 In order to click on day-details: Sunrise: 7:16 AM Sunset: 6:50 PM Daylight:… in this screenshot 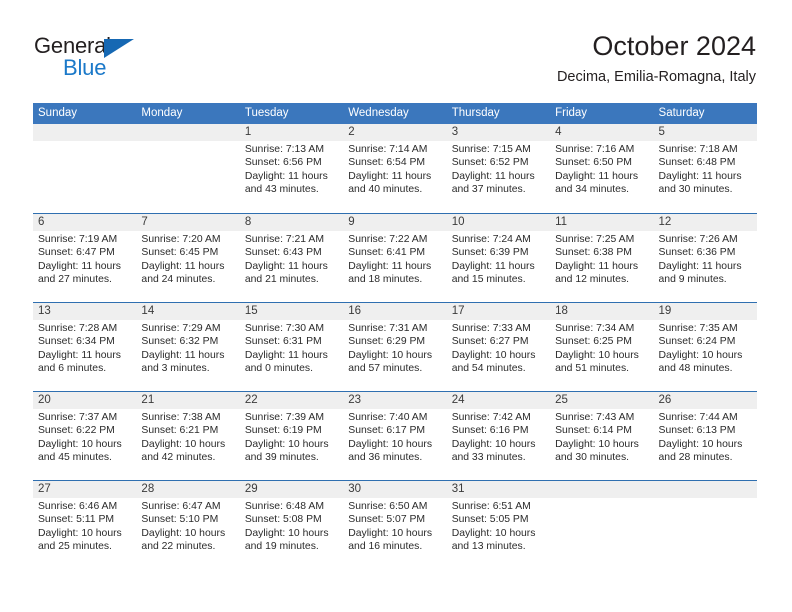, I will do `click(604, 170)`.